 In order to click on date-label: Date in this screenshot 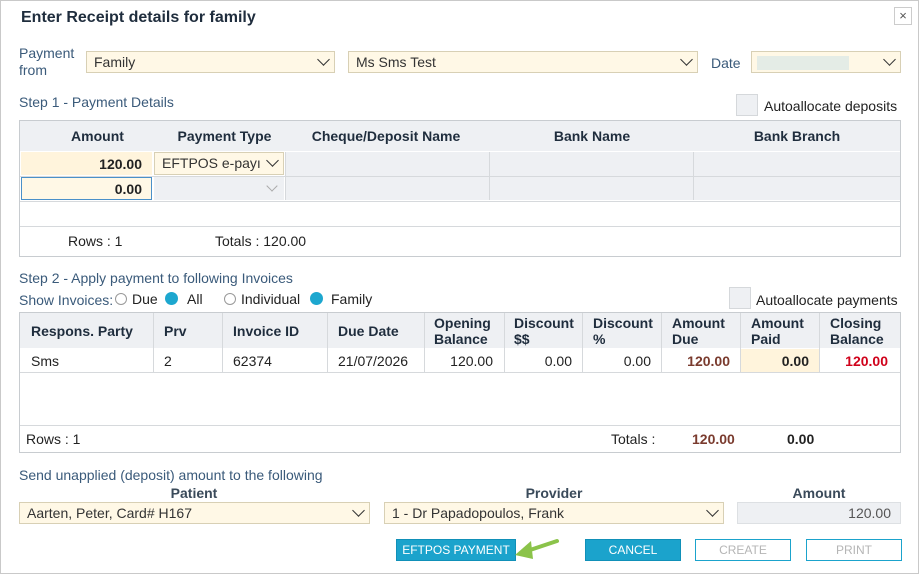, I will do `click(726, 63)`.